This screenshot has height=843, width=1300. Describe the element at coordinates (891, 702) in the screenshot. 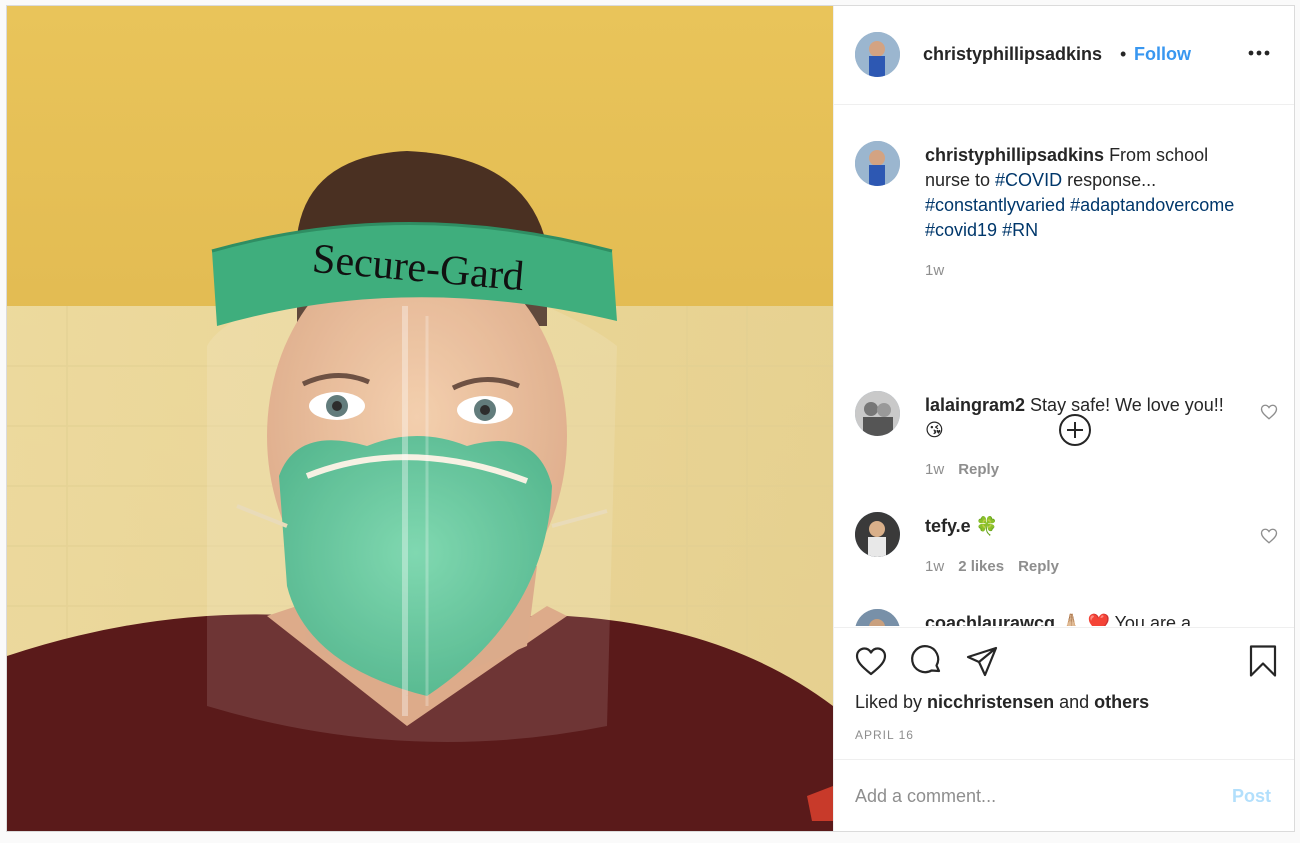

I see `liked-by-prefix: Liked by` at that location.